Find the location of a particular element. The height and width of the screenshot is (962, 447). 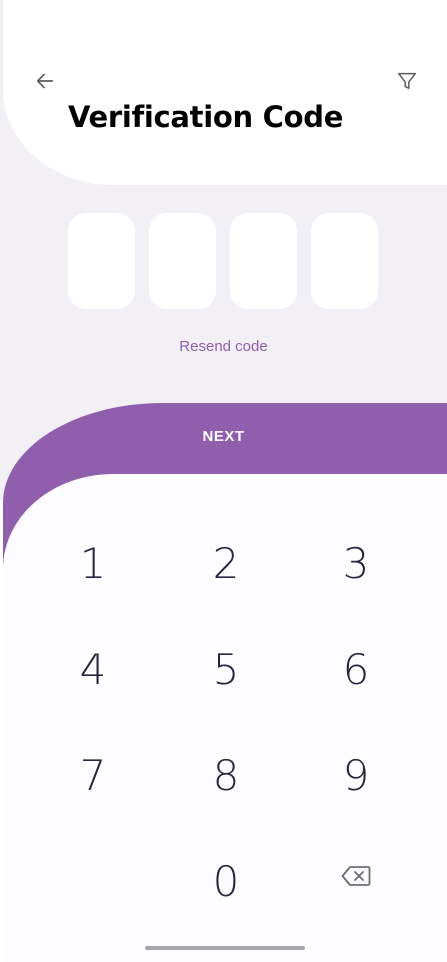

key-7: 7 is located at coordinates (93, 775).